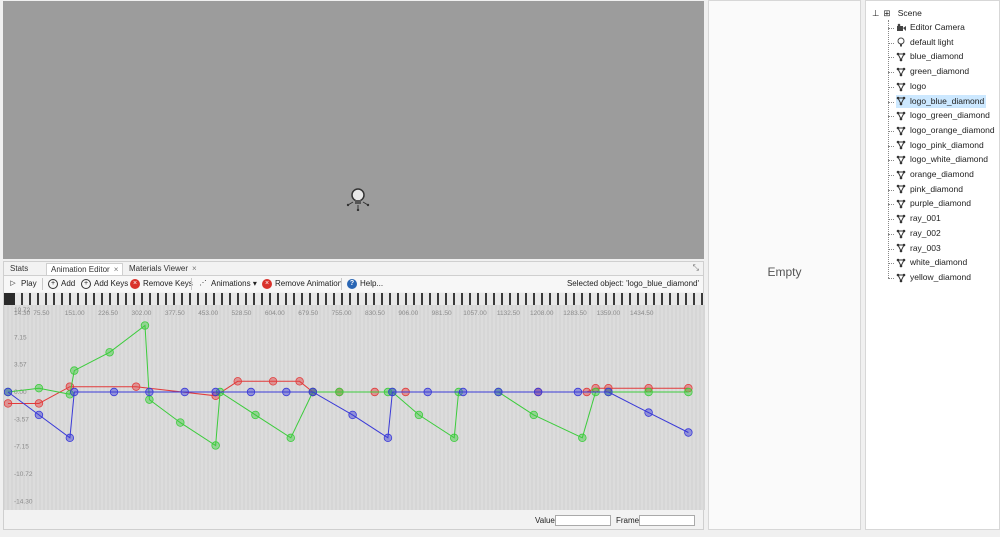 The width and height of the screenshot is (1000, 537). I want to click on tree-item: logo, so click(912, 86).